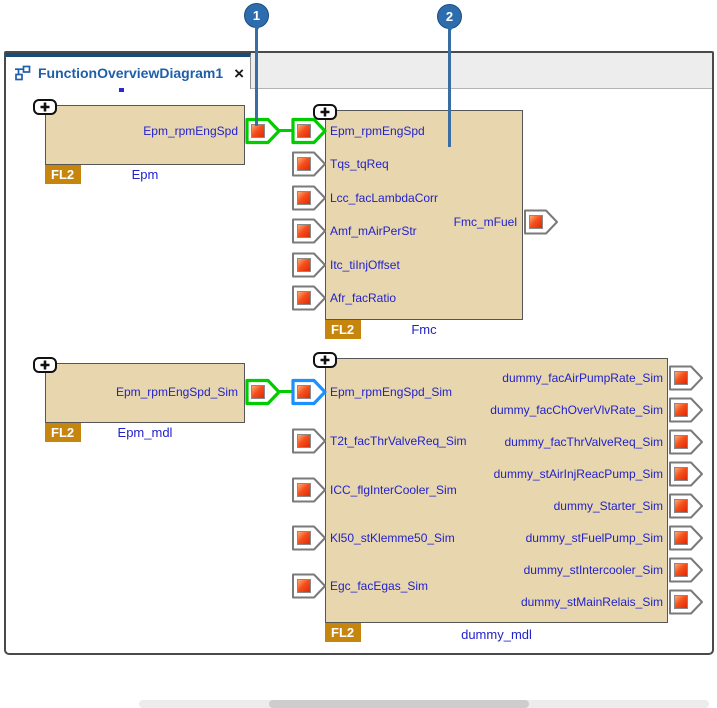  I want to click on port-label: dummy_stIntercooler_Sim, so click(593, 570).